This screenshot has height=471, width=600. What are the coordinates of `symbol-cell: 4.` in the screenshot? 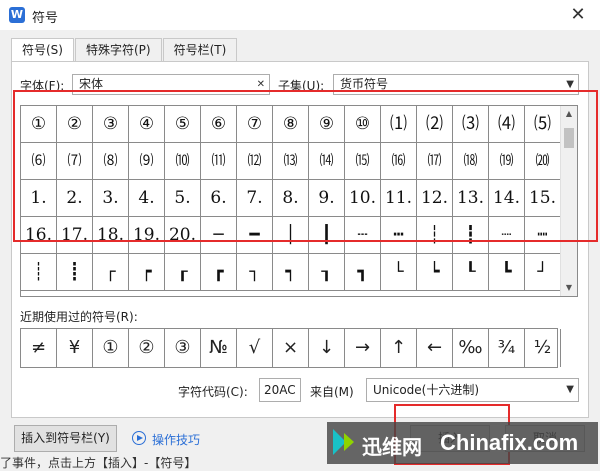 It's located at (147, 198).